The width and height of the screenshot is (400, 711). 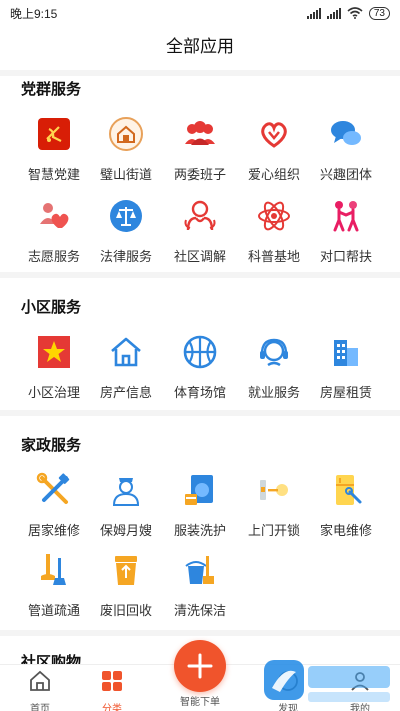 I want to click on app-item-community-governance: 小区治理, so click(x=54, y=366).